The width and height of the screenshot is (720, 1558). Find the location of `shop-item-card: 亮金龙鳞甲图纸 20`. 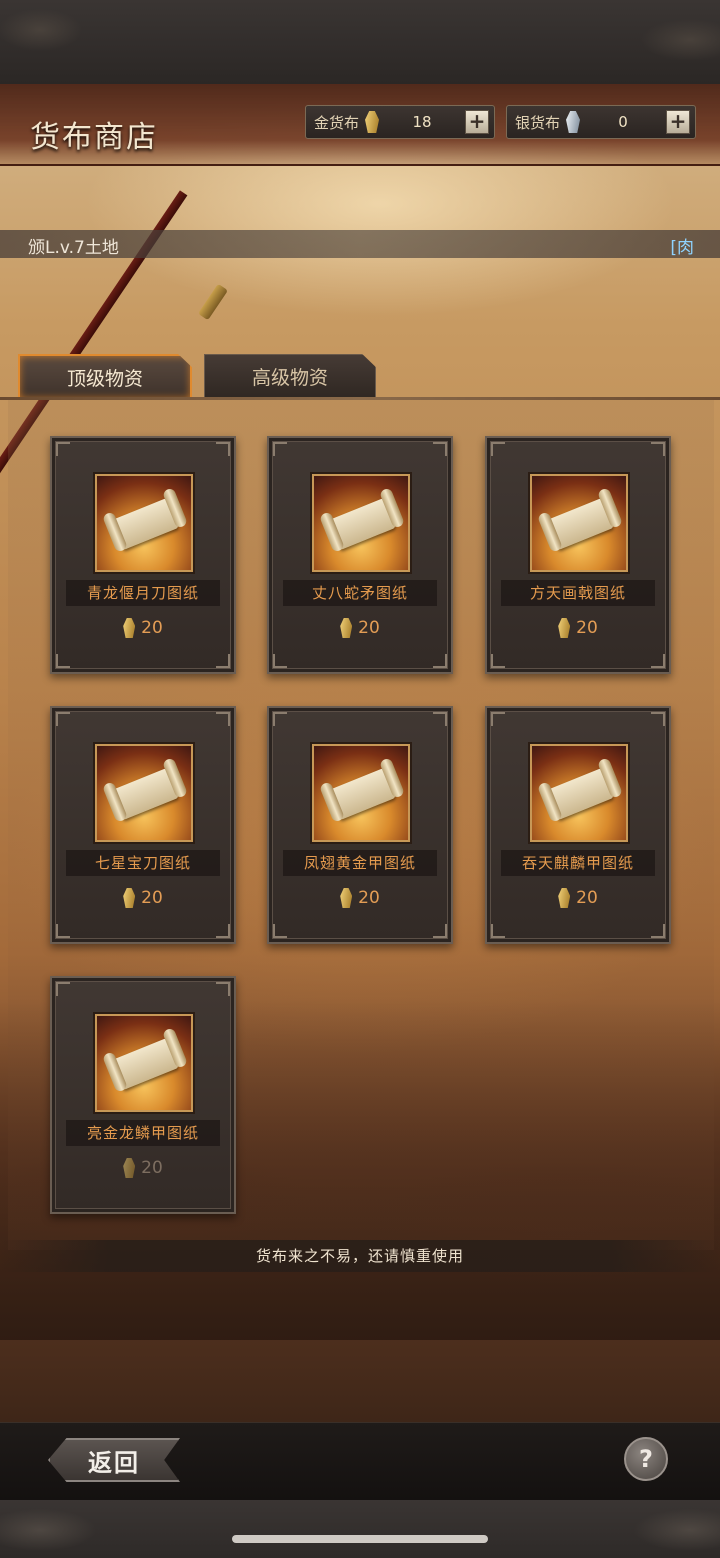

shop-item-card: 亮金龙鳞甲图纸 20 is located at coordinates (143, 1095).